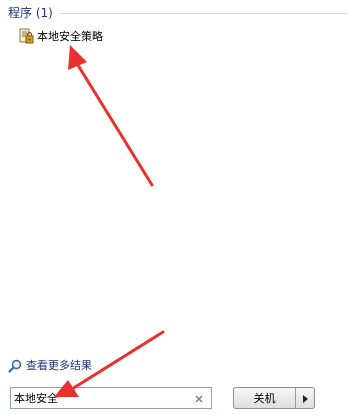 Image resolution: width=356 pixels, height=415 pixels. Describe the element at coordinates (70, 36) in the screenshot. I see `result-item-label: 本地安全策略` at that location.